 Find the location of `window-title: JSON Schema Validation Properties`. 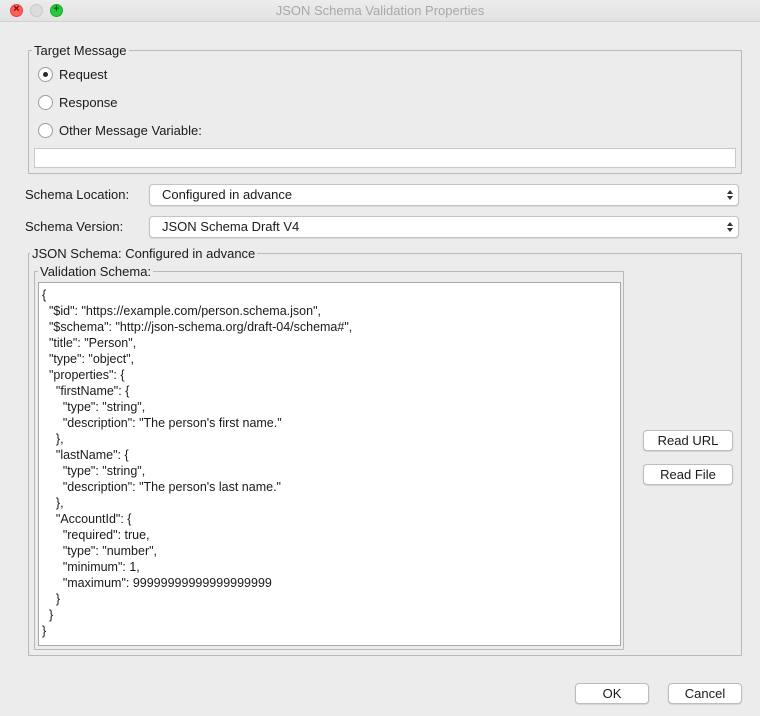

window-title: JSON Schema Validation Properties is located at coordinates (380, 10).